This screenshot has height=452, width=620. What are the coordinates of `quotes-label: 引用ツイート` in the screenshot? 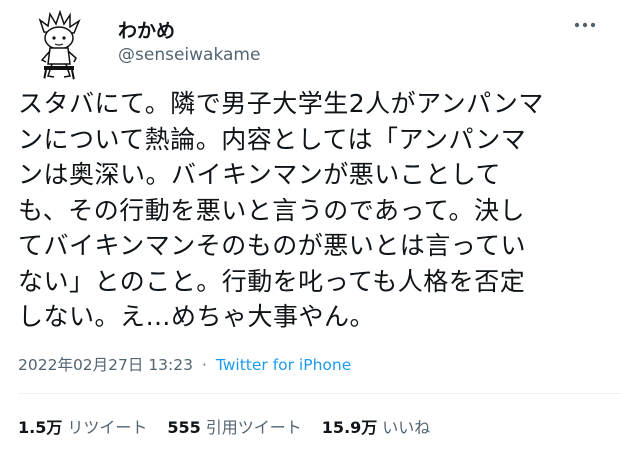 It's located at (253, 427).